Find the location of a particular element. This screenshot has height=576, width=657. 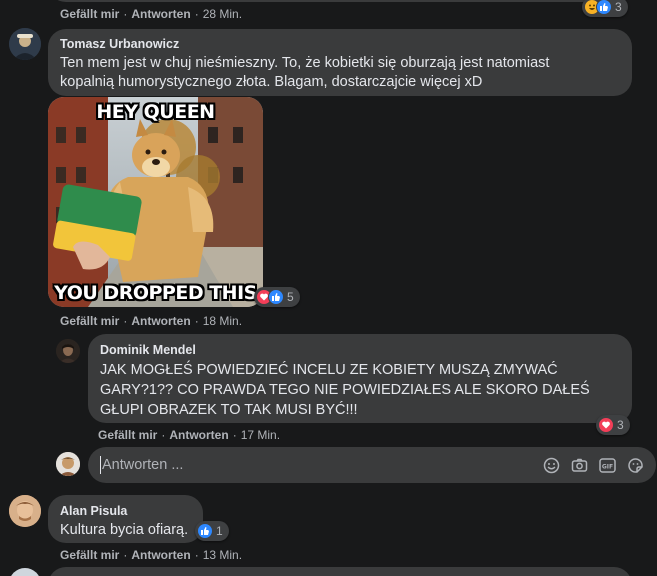

top-comment-reactions: 3 is located at coordinates (605, 8).